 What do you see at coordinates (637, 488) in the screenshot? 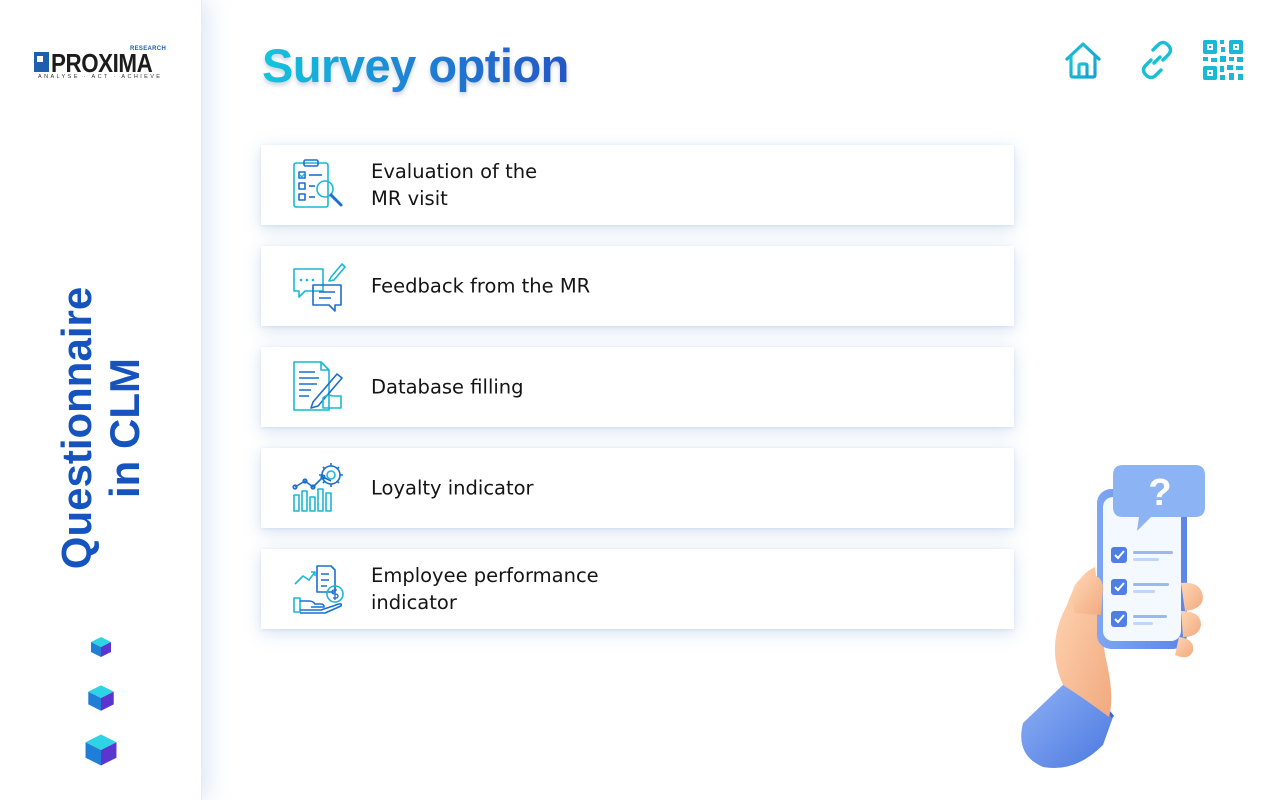
I see `option-loyalty-indicator: Loyalty indicator` at bounding box center [637, 488].